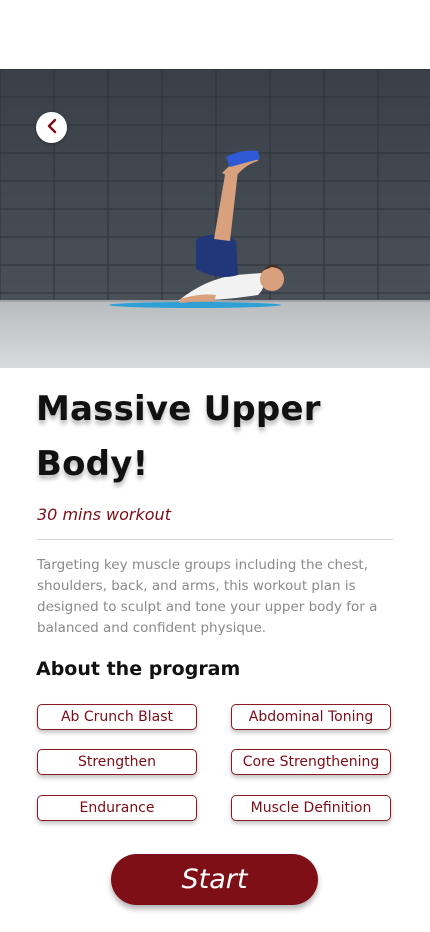 The image size is (430, 932). I want to click on tag-abdominal-toning: Abdominal Toning, so click(311, 717).